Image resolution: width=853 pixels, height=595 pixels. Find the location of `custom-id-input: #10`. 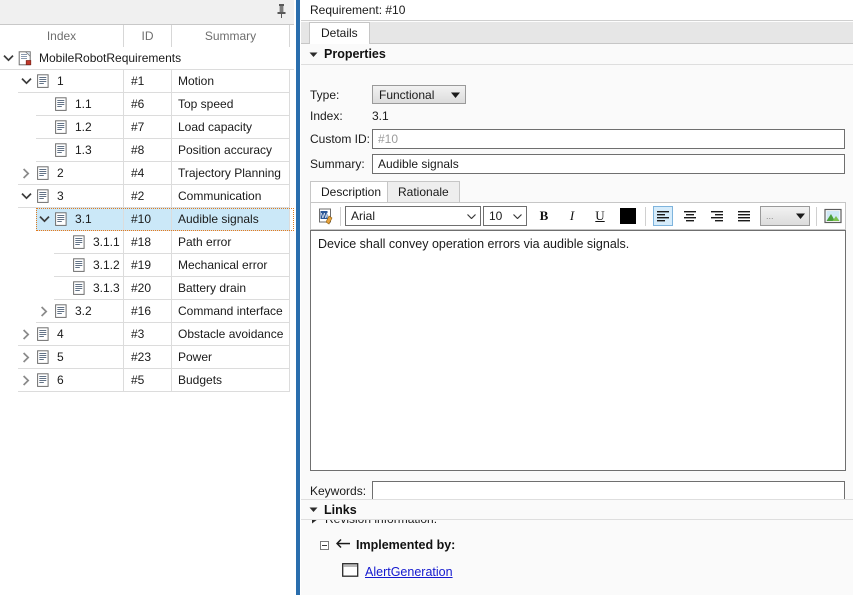

custom-id-input: #10 is located at coordinates (608, 139).